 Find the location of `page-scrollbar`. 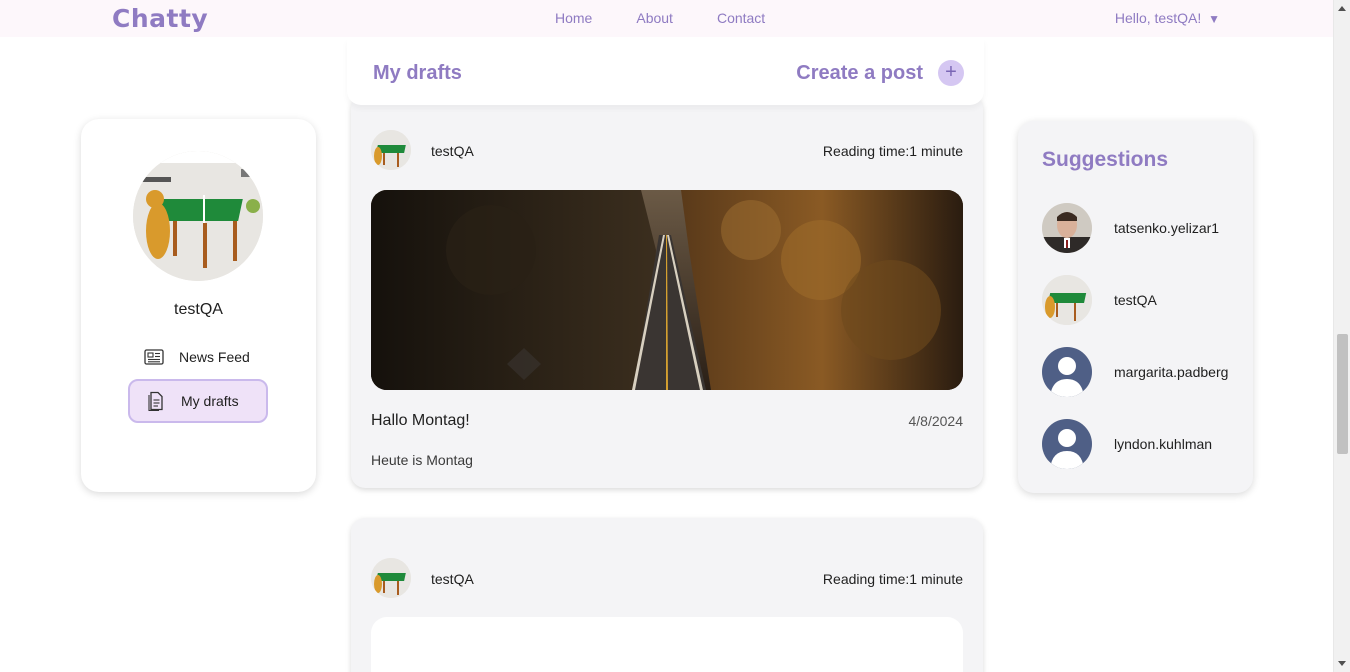

page-scrollbar is located at coordinates (1341, 336).